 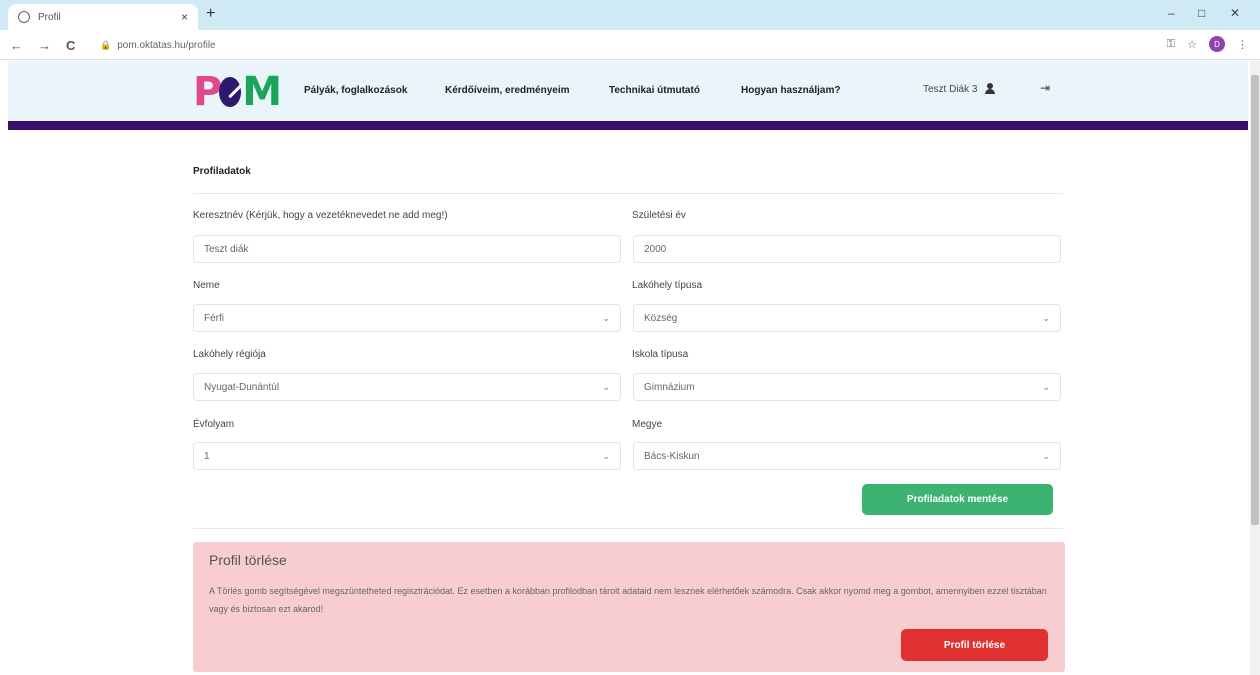 What do you see at coordinates (669, 387) in the screenshot?
I see `school-type-value: Gimnázium` at bounding box center [669, 387].